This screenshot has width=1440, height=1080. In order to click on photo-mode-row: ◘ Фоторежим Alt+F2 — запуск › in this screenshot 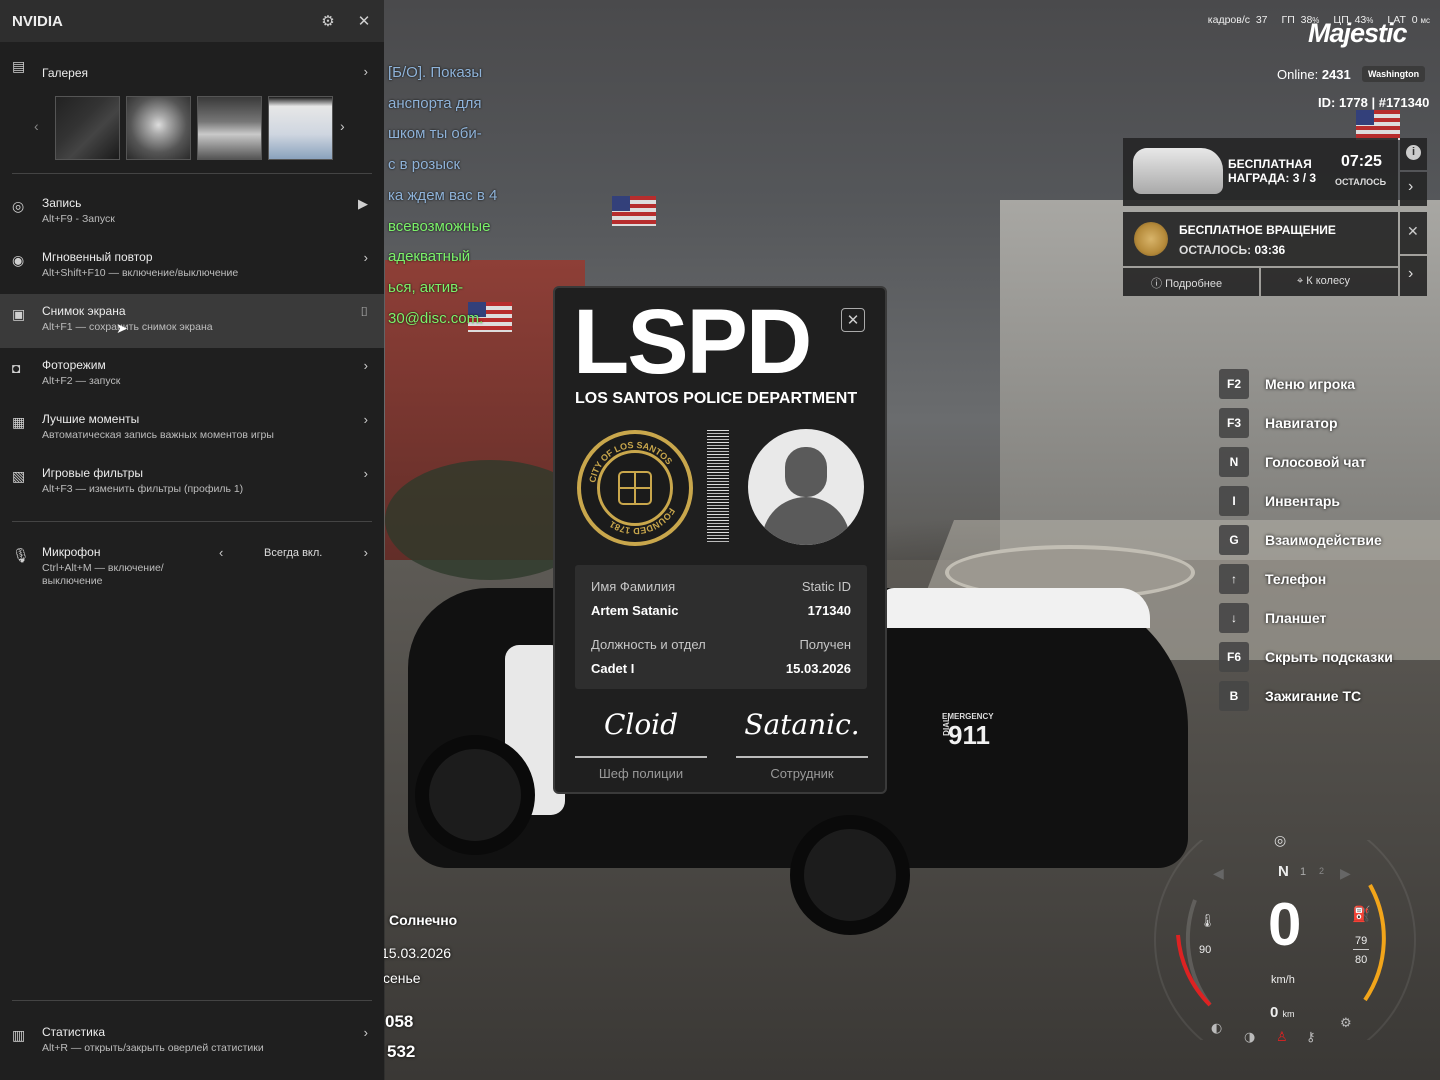, I will do `click(192, 375)`.